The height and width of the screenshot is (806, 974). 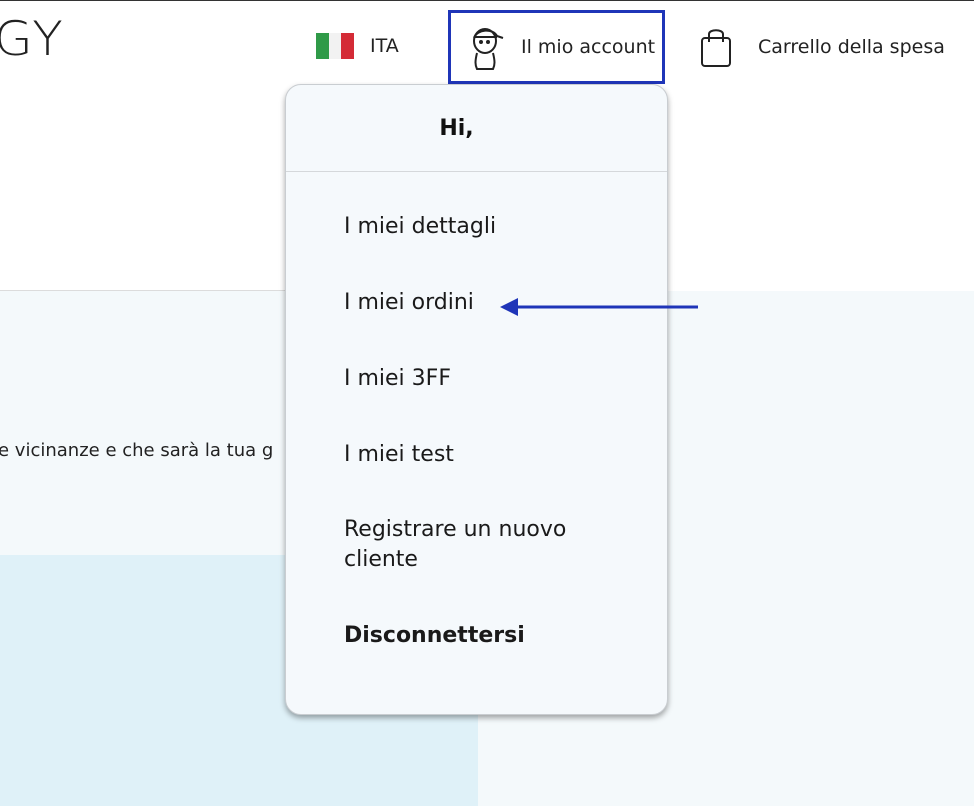 I want to click on background-panel, so click(x=145, y=423).